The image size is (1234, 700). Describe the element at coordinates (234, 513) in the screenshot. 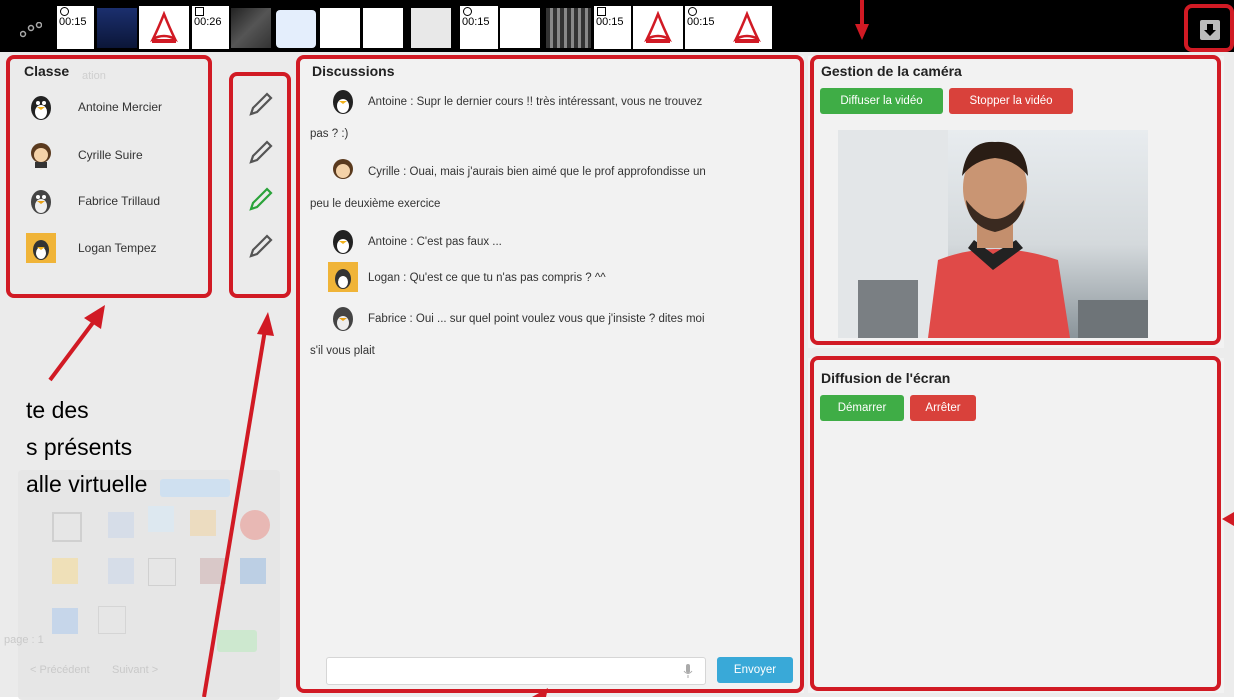

I see `arrow-to-pencils` at that location.